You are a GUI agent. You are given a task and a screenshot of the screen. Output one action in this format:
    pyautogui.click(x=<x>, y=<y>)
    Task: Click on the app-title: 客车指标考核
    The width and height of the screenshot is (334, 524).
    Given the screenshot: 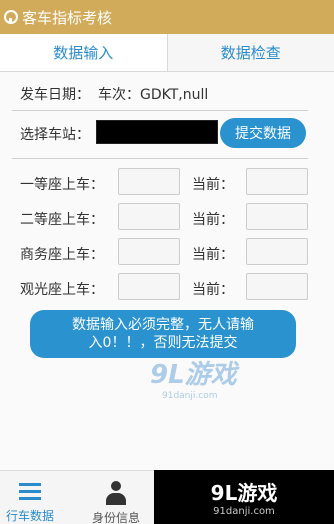 What is the action you would take?
    pyautogui.click(x=67, y=17)
    